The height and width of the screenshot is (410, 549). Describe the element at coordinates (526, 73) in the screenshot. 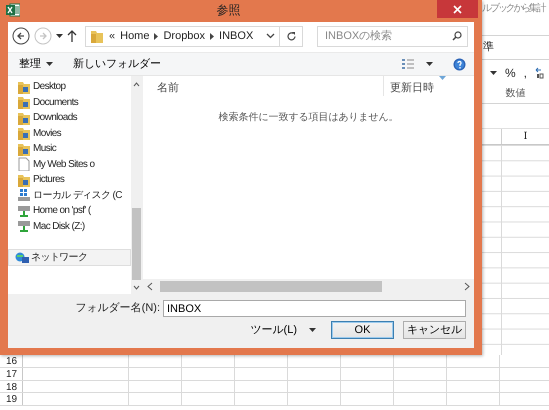

I see `number-format-button: ,` at that location.